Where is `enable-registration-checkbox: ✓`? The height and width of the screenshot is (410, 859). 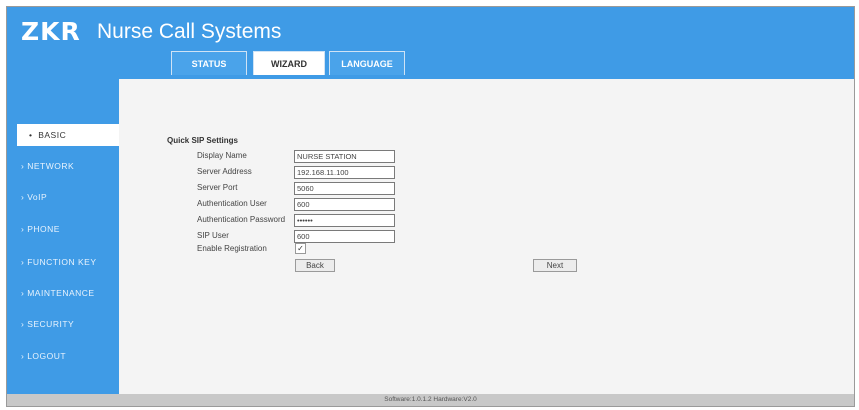
enable-registration-checkbox: ✓ is located at coordinates (300, 248).